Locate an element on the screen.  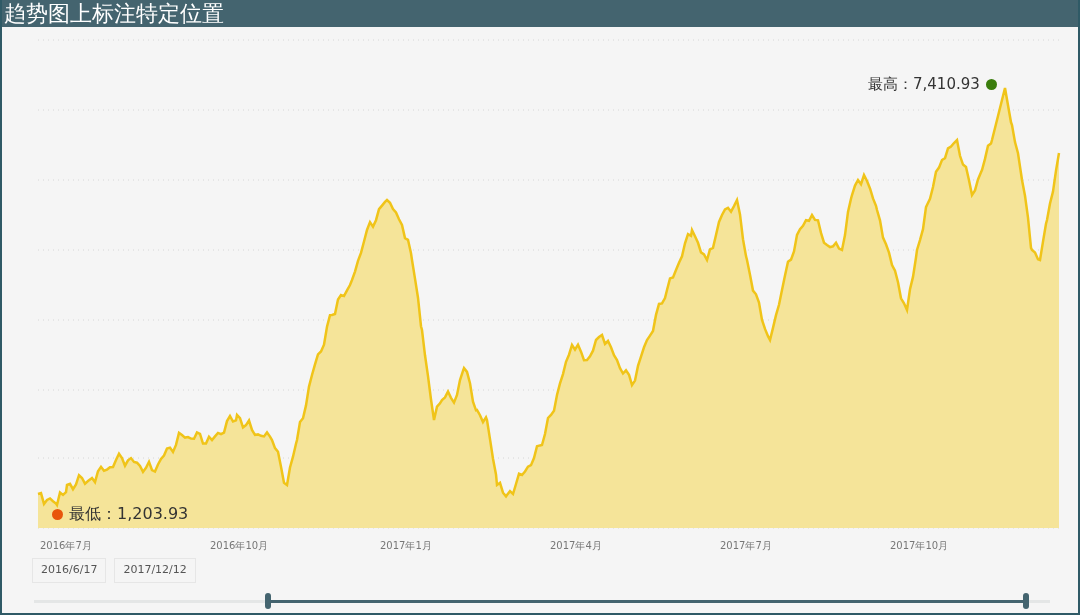
axis-label: 2016年10月 is located at coordinates (239, 545).